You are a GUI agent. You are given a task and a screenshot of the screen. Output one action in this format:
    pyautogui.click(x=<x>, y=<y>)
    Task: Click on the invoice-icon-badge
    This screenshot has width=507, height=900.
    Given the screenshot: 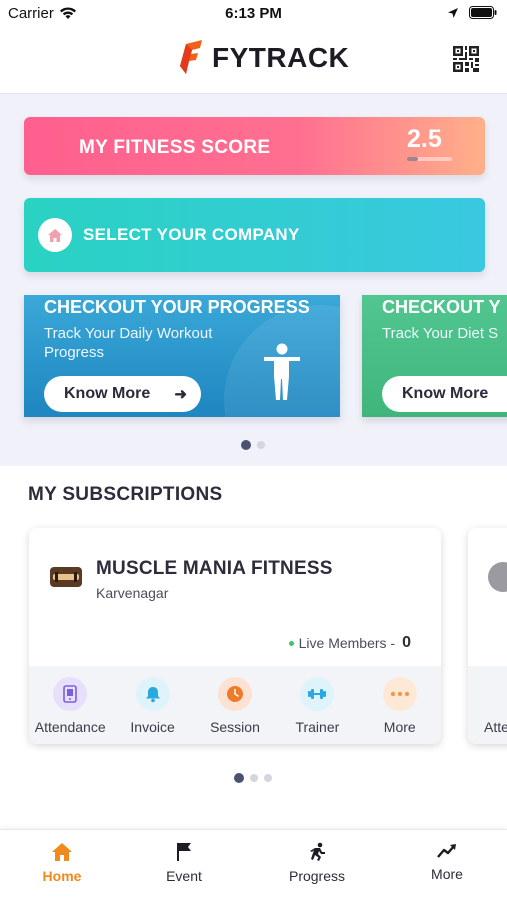 What is the action you would take?
    pyautogui.click(x=152, y=694)
    